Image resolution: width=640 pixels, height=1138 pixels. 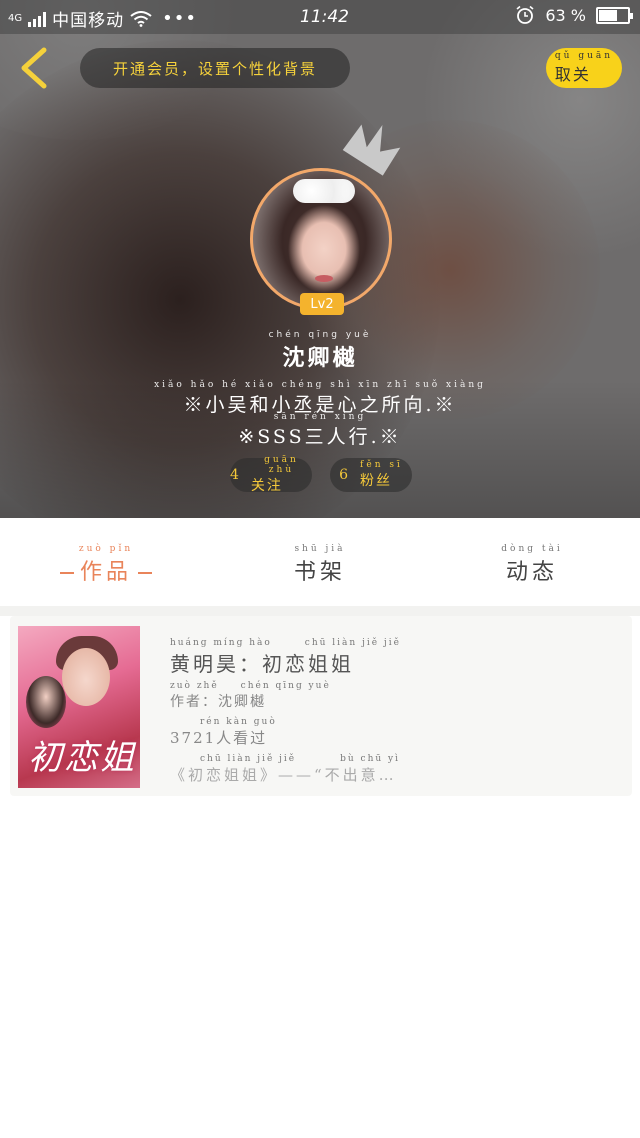 I want to click on alarm-clock-icon, so click(x=525, y=14).